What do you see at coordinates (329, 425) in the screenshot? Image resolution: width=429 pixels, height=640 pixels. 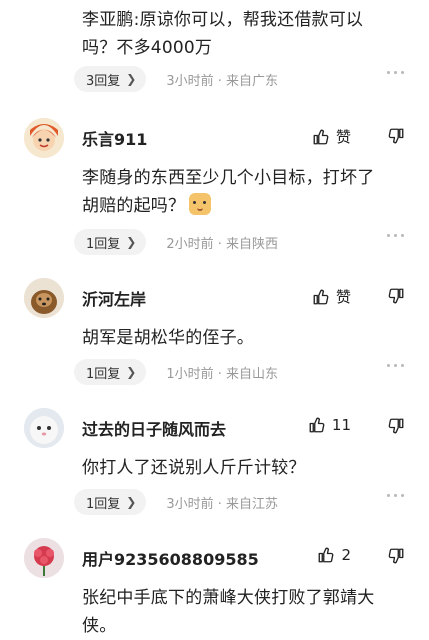 I see `like-button: 11` at bounding box center [329, 425].